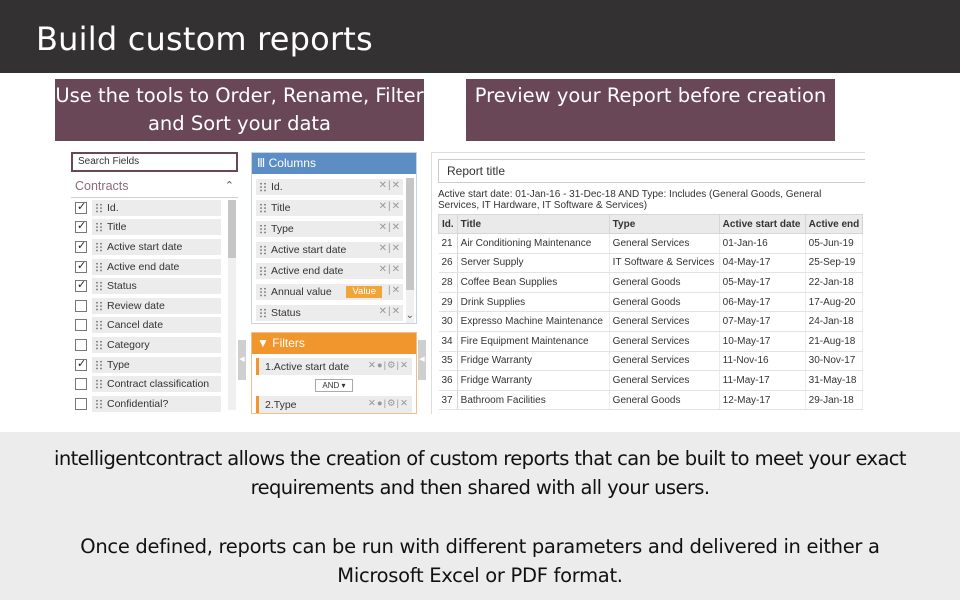  What do you see at coordinates (410, 315) in the screenshot?
I see `chevron-down-icon: ⌄` at bounding box center [410, 315].